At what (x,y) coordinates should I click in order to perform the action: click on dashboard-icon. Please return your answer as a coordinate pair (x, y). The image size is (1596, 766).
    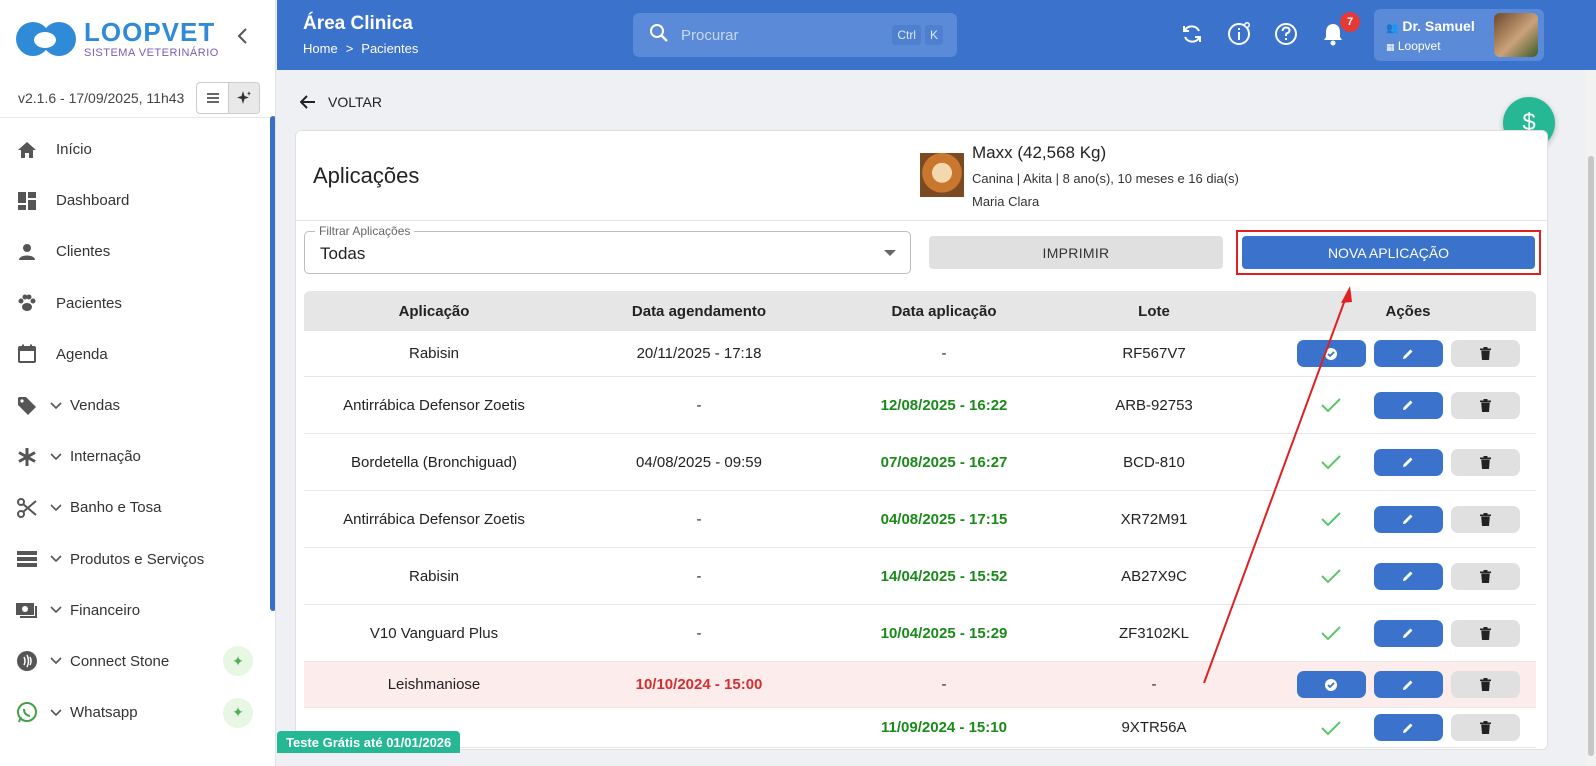
    Looking at the image, I should click on (27, 201).